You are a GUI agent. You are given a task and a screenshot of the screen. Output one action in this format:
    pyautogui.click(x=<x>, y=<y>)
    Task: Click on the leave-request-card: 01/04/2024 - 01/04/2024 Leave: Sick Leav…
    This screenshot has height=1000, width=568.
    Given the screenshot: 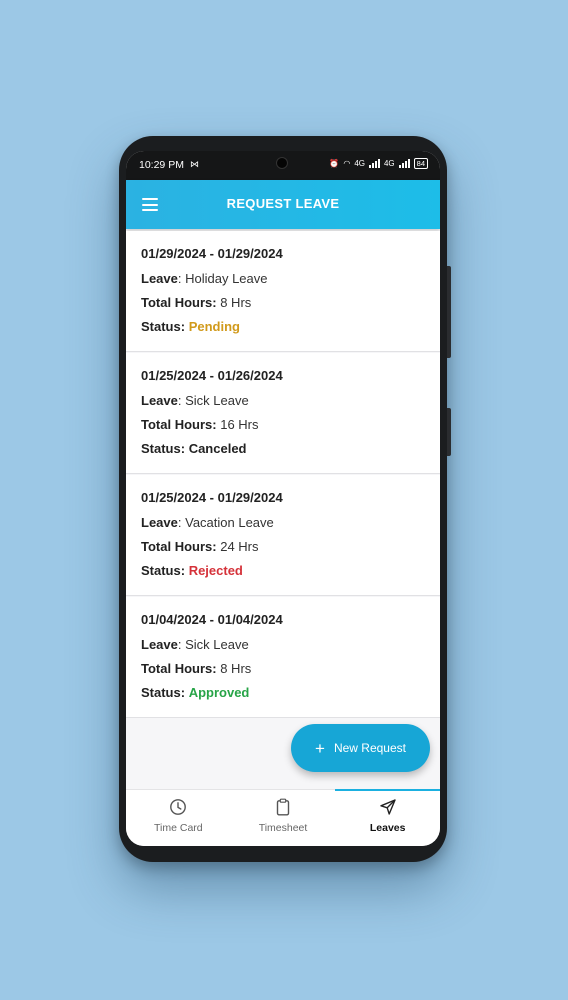 What is the action you would take?
    pyautogui.click(x=283, y=657)
    